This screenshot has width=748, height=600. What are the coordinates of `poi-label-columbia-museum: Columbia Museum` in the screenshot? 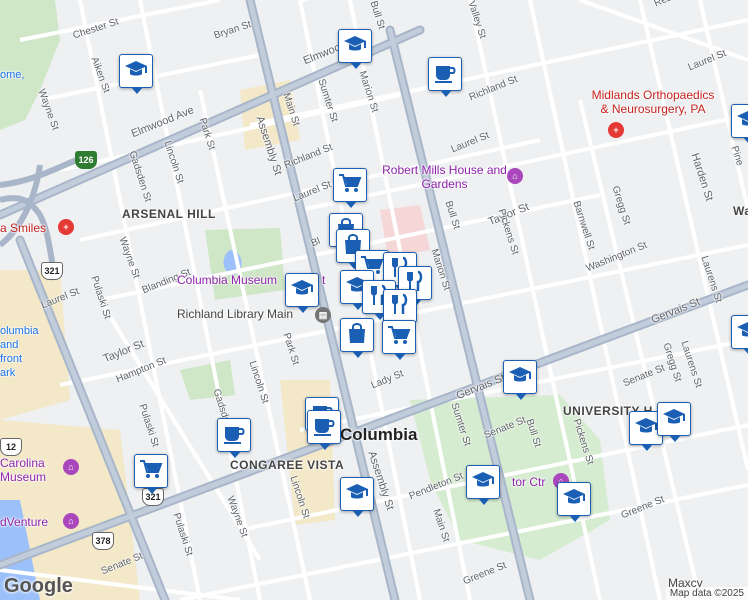 It's located at (227, 280).